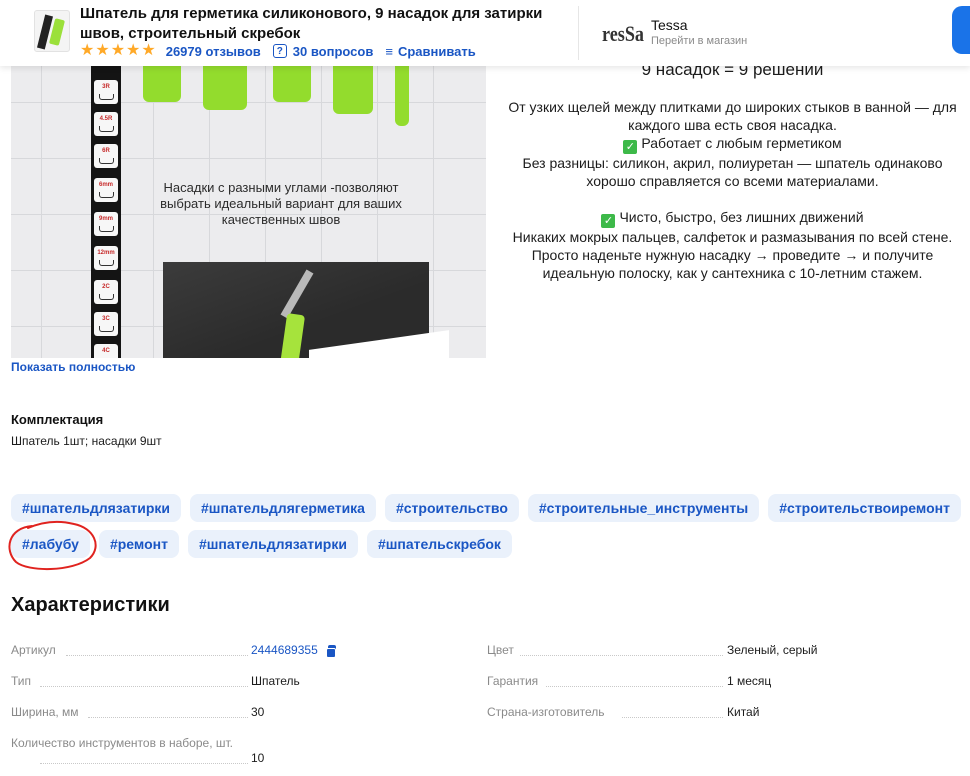 The height and width of the screenshot is (776, 970). What do you see at coordinates (961, 30) in the screenshot?
I see `add-to-cart-button` at bounding box center [961, 30].